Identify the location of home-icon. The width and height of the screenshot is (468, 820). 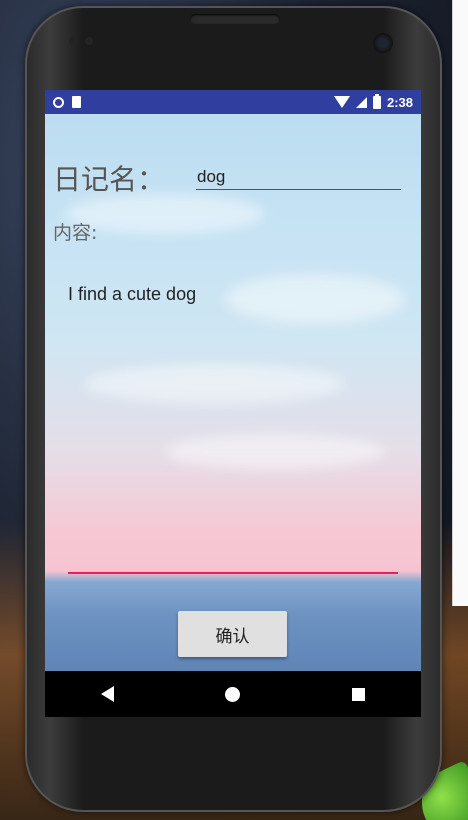
(233, 694).